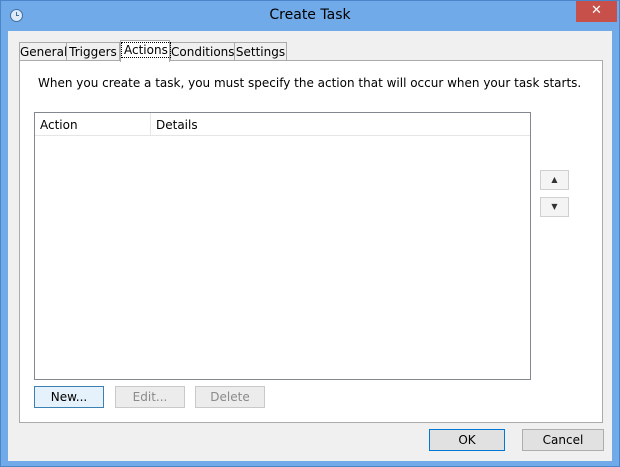  I want to click on window-title: Create Task, so click(310, 15).